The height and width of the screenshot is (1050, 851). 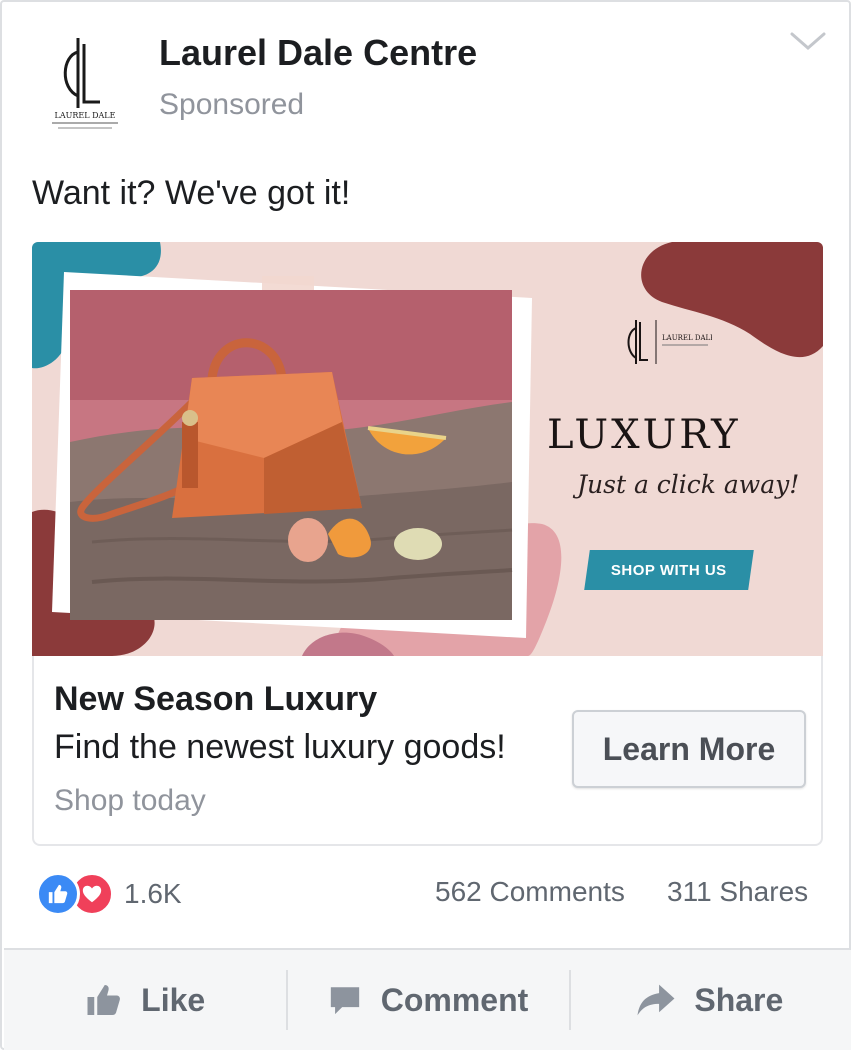 What do you see at coordinates (104, 1000) in the screenshot?
I see `thumbs-up-icon` at bounding box center [104, 1000].